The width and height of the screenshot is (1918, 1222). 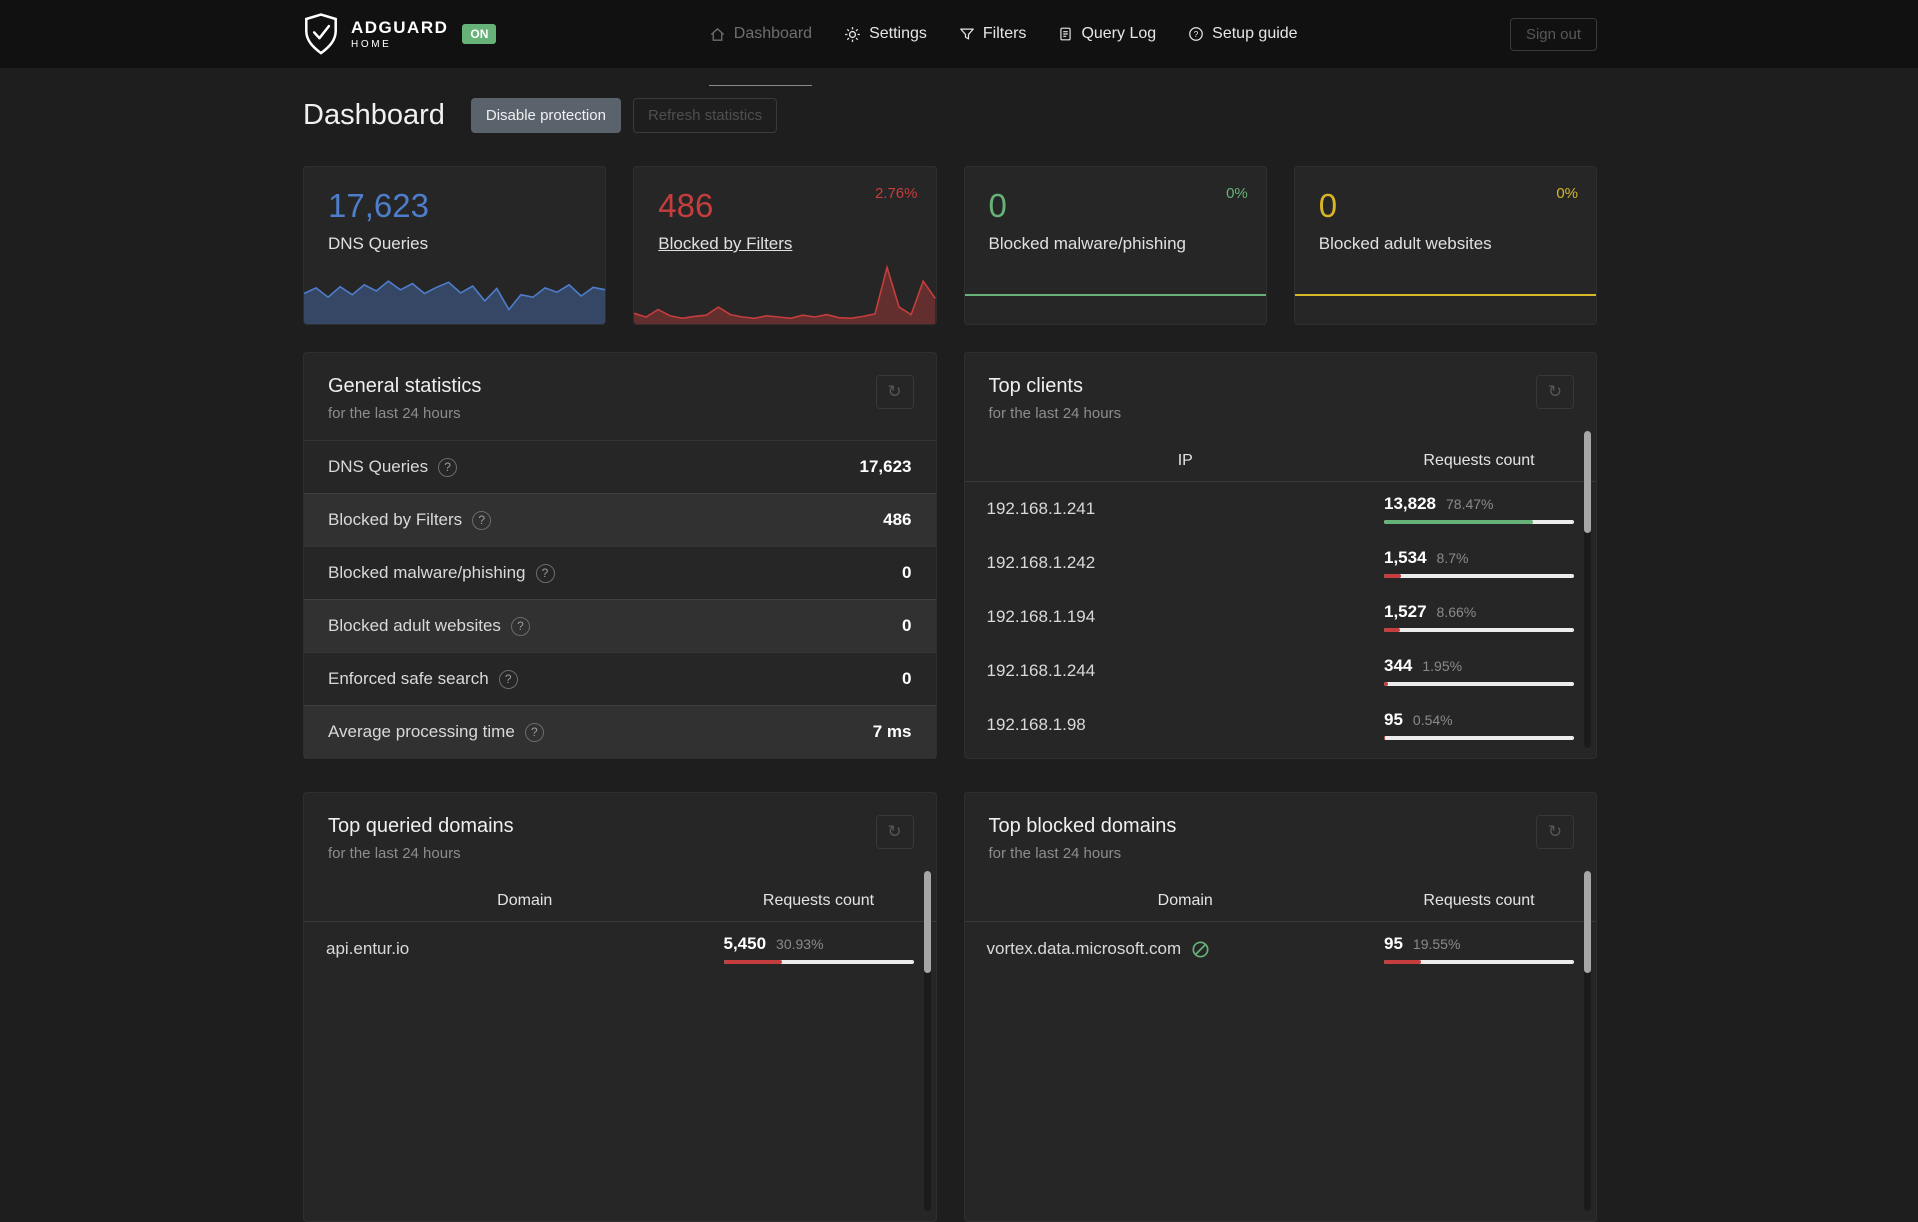 I want to click on stat-name: Average processing time?, so click(x=436, y=732).